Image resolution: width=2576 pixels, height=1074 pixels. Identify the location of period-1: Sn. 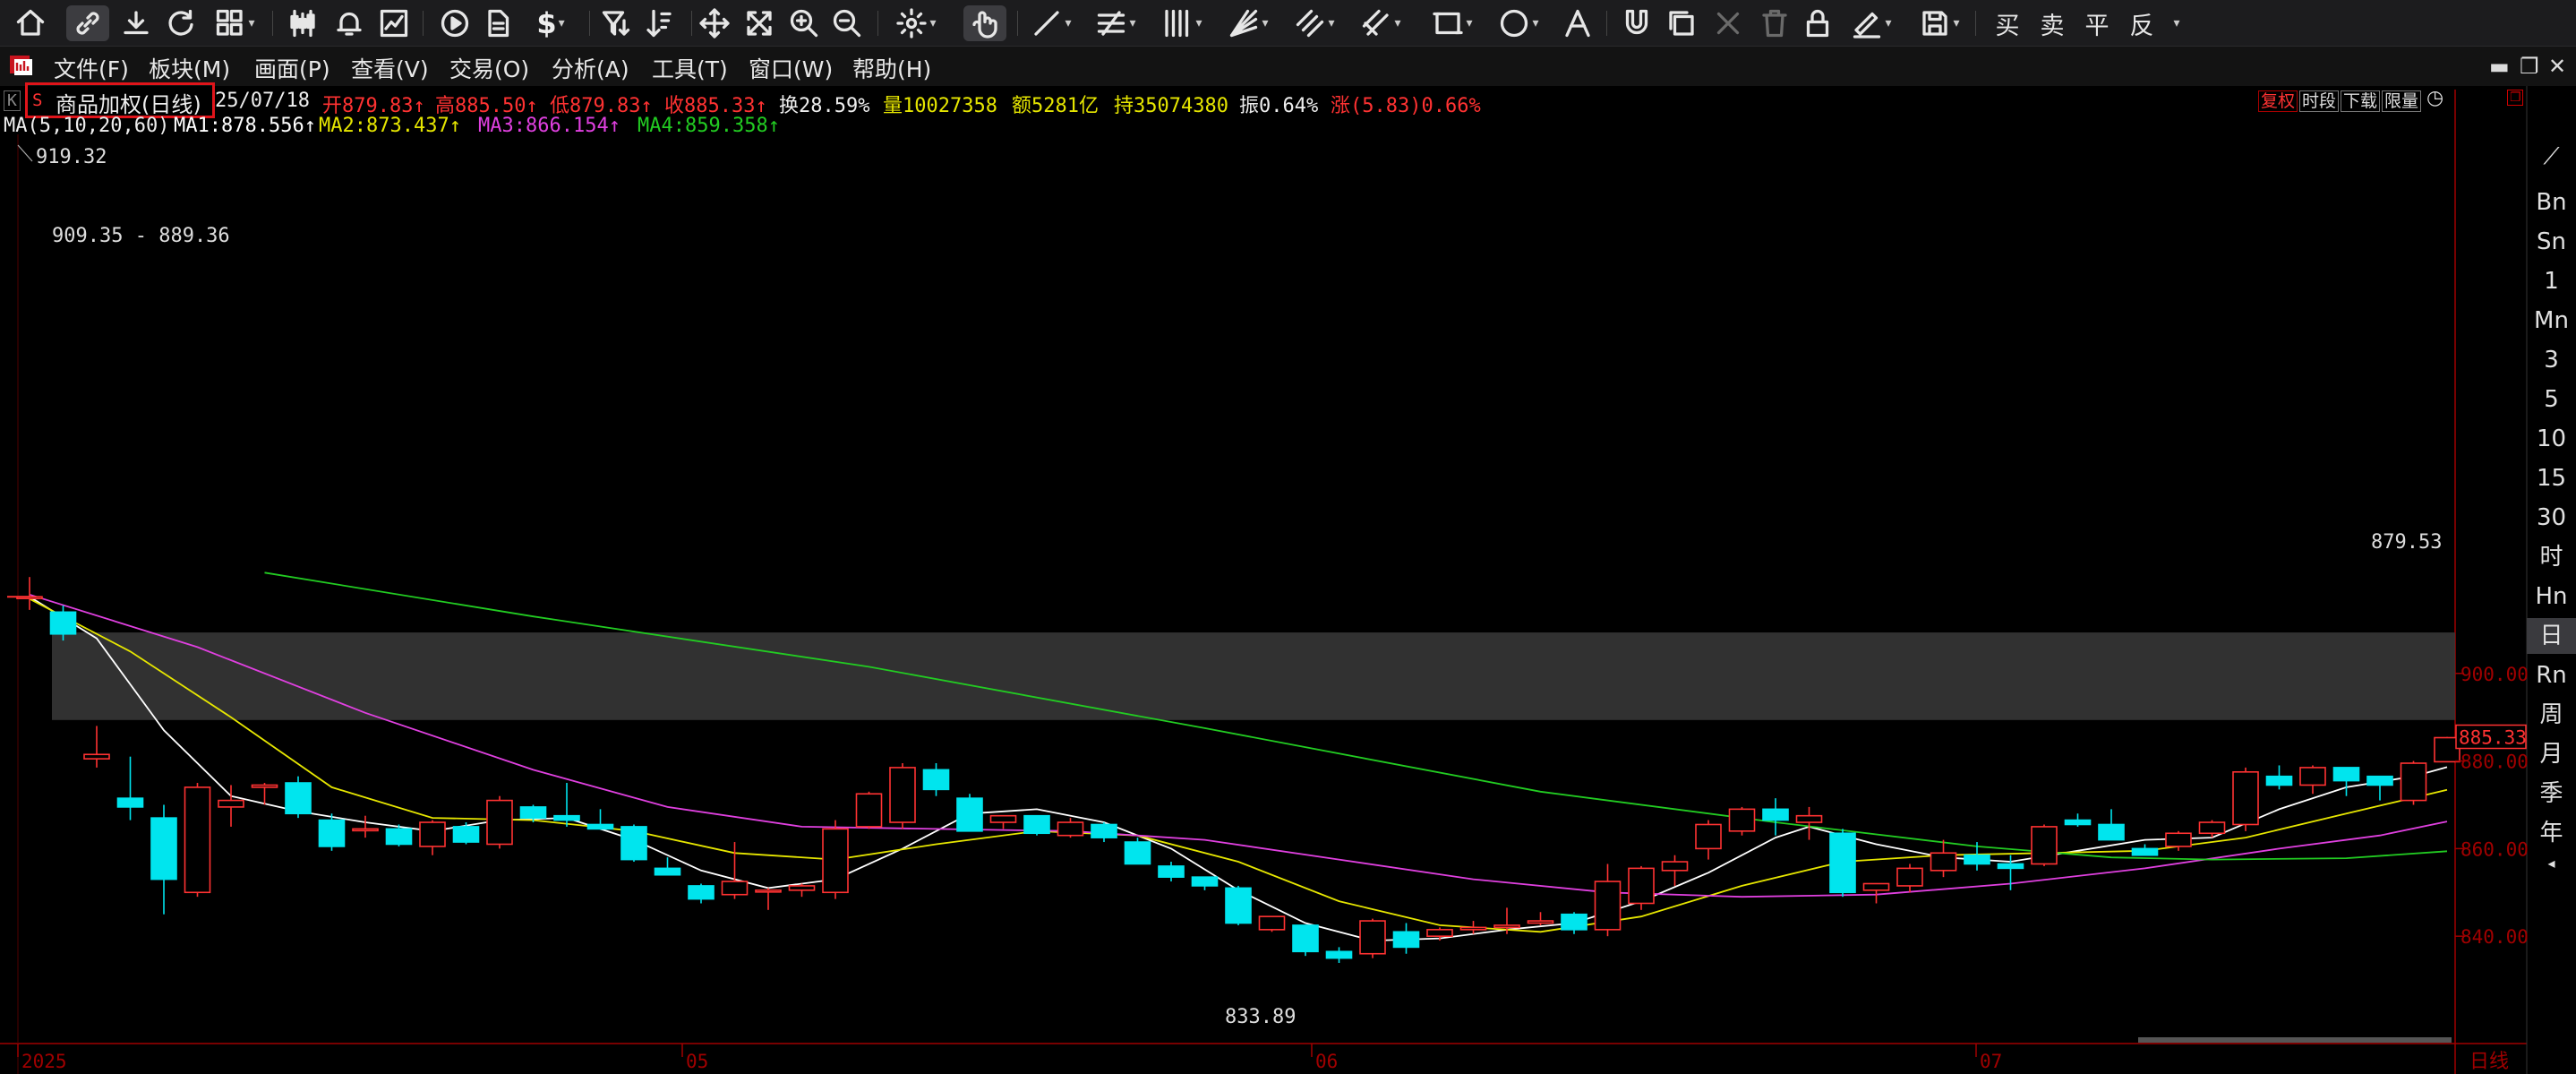
(2551, 242).